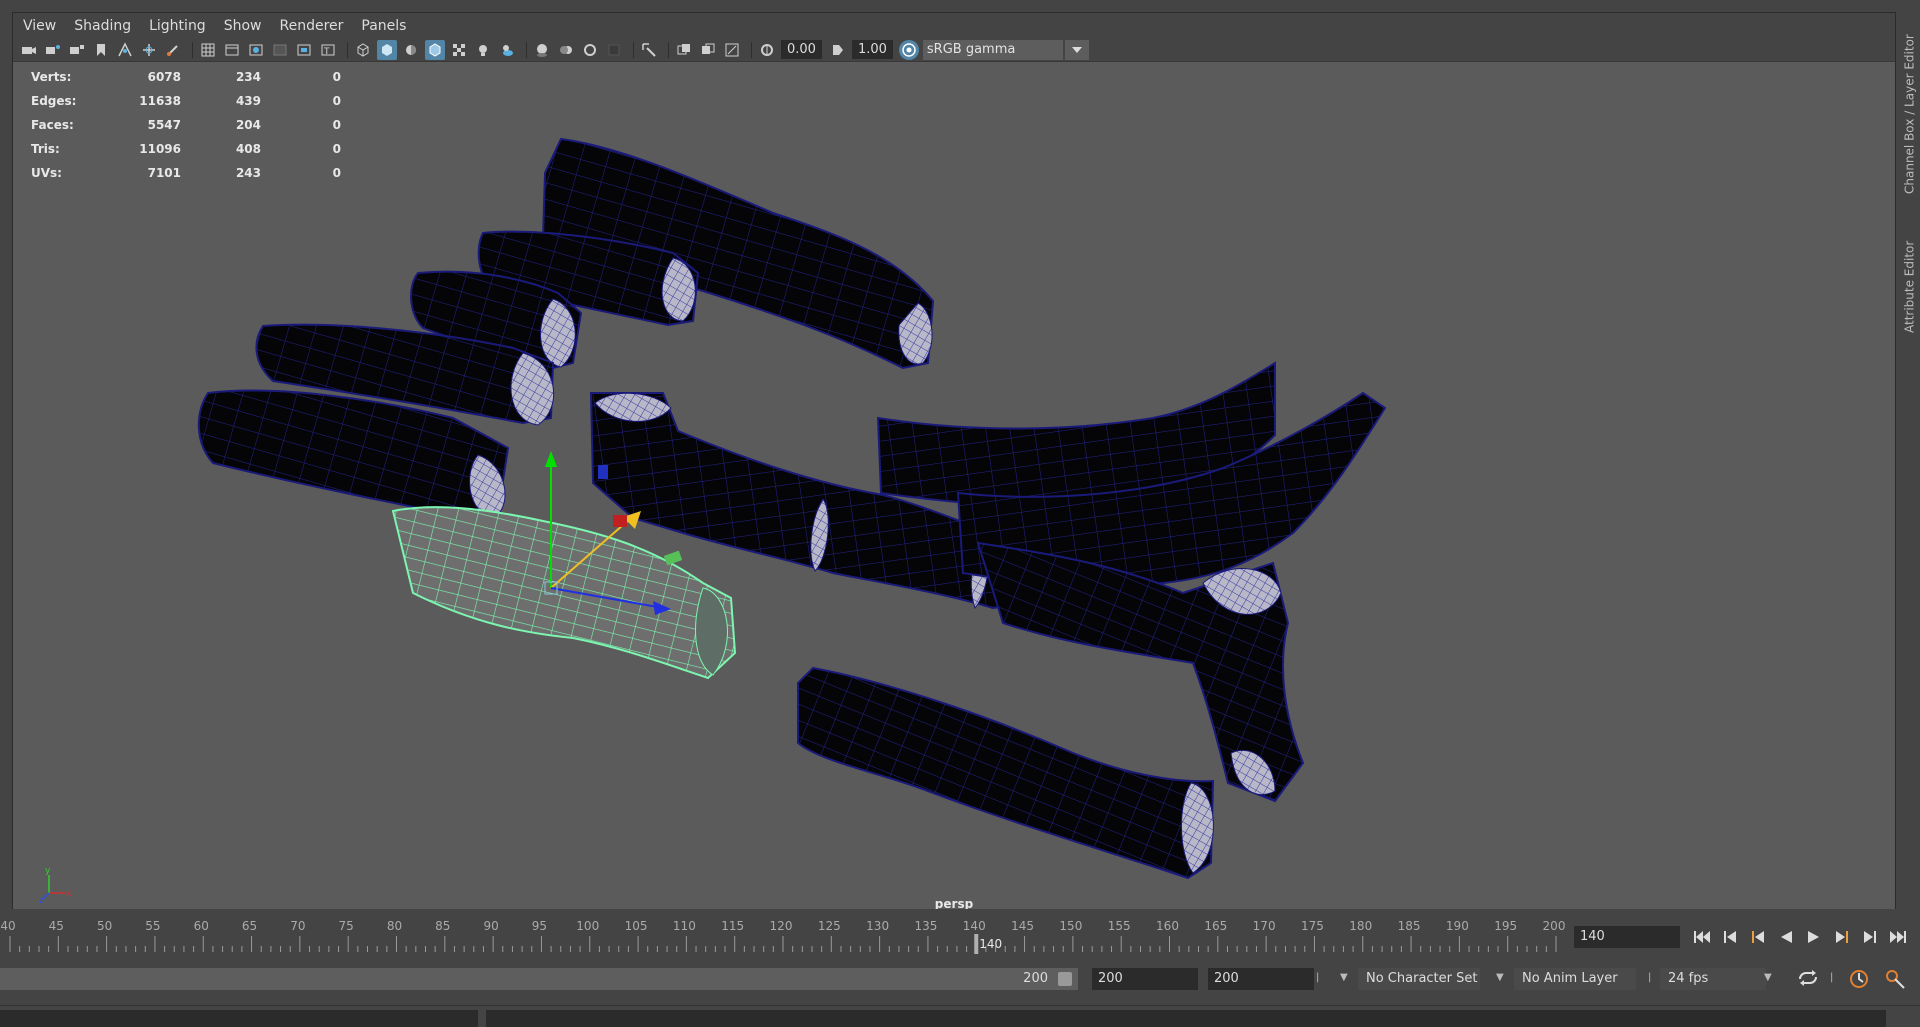 This screenshot has height=1027, width=1920. What do you see at coordinates (56, 926) in the screenshot?
I see `time-tick-label: 45` at bounding box center [56, 926].